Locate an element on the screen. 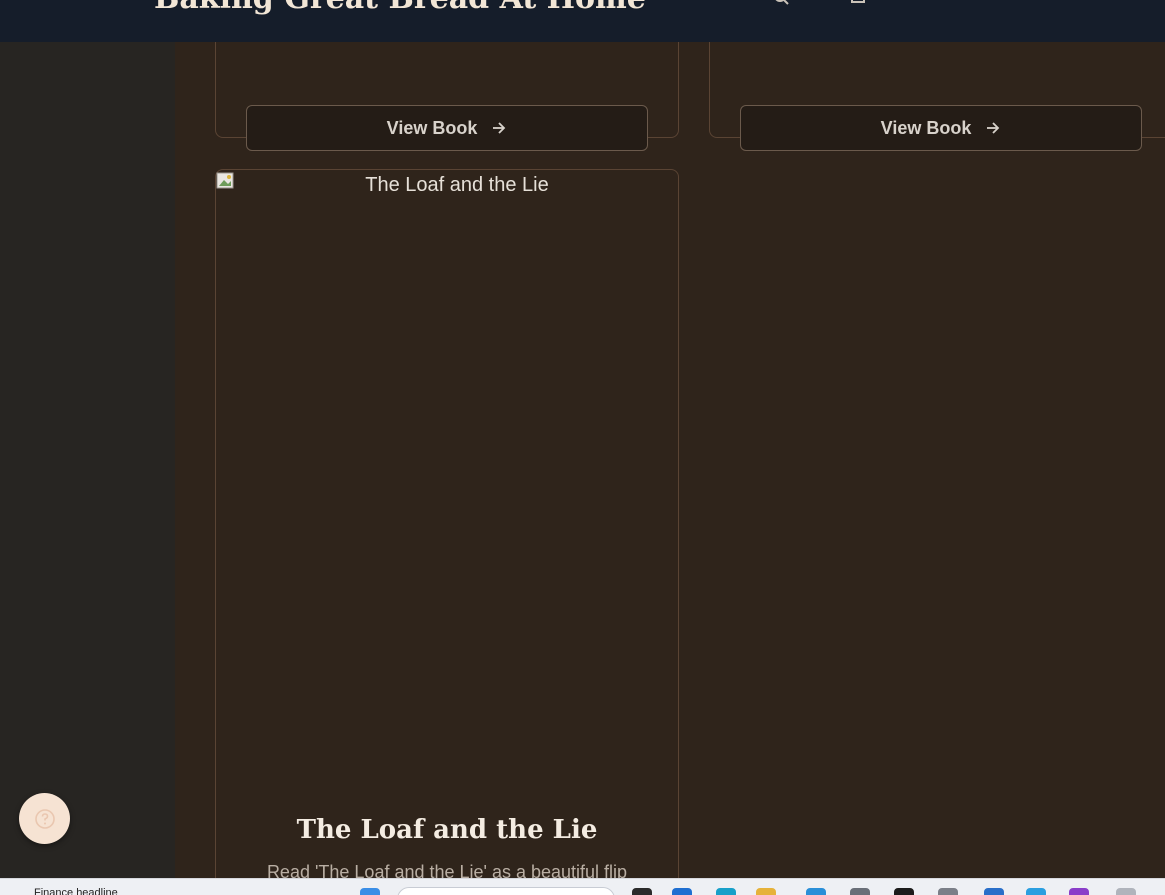  book-title: The Loaf and the Lie is located at coordinates (447, 830).